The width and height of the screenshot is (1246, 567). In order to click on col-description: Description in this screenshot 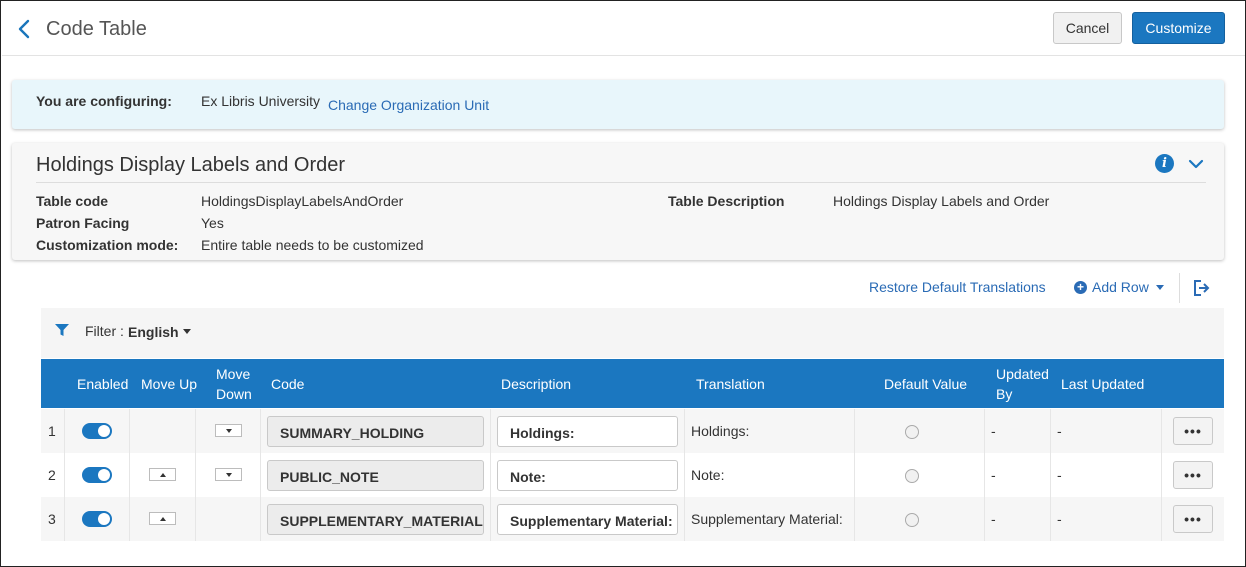, I will do `click(536, 384)`.